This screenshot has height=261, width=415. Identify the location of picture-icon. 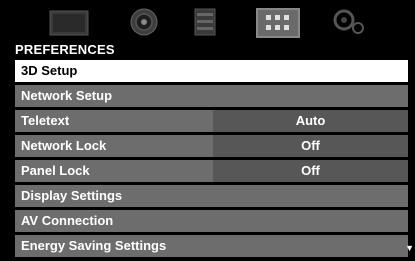
(69, 23).